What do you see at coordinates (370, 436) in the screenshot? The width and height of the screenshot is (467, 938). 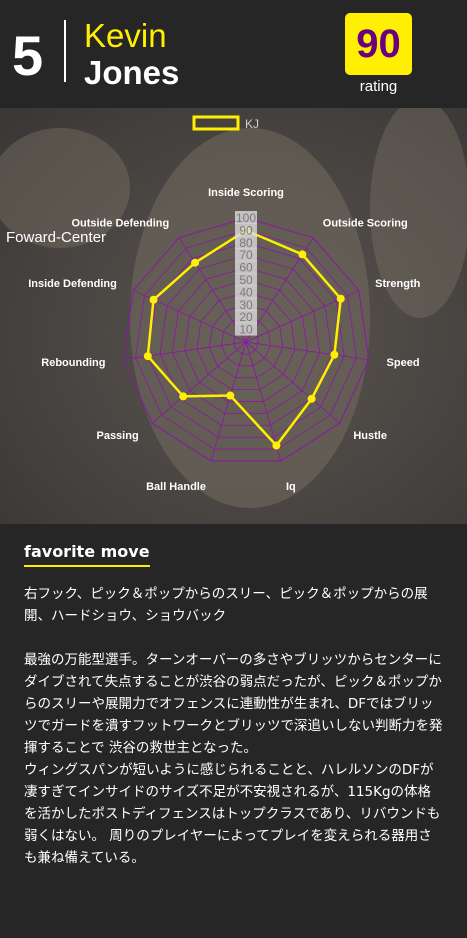 I see `radar-axis-label: Hustle` at bounding box center [370, 436].